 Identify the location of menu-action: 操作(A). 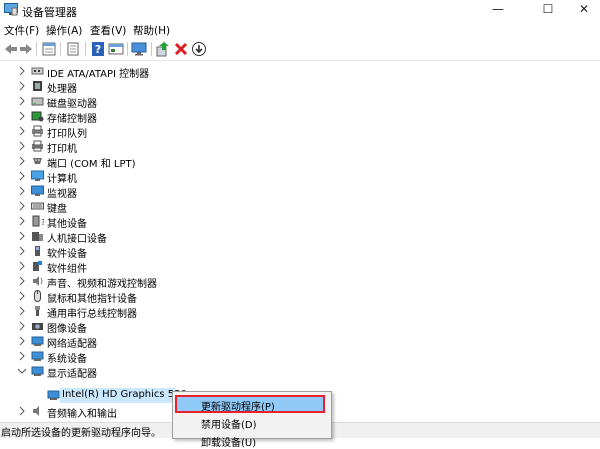
(64, 30).